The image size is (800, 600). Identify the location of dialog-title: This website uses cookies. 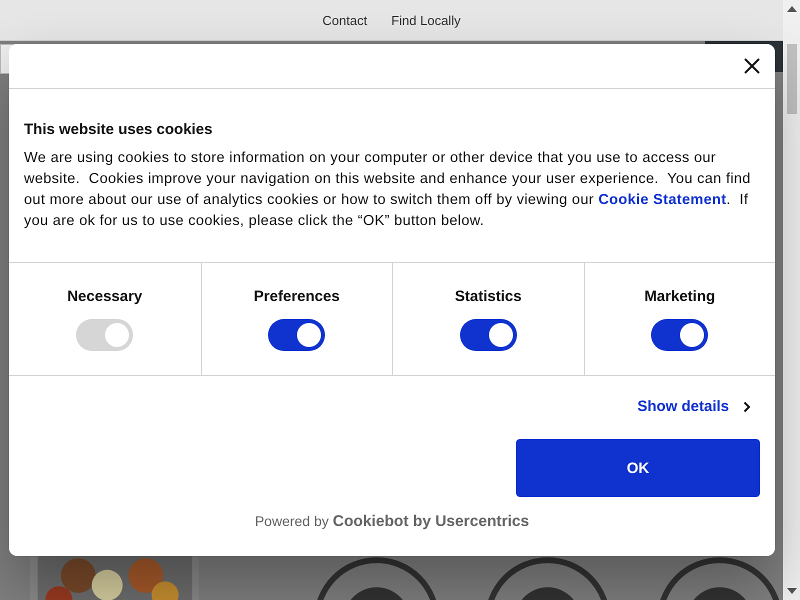
(119, 129).